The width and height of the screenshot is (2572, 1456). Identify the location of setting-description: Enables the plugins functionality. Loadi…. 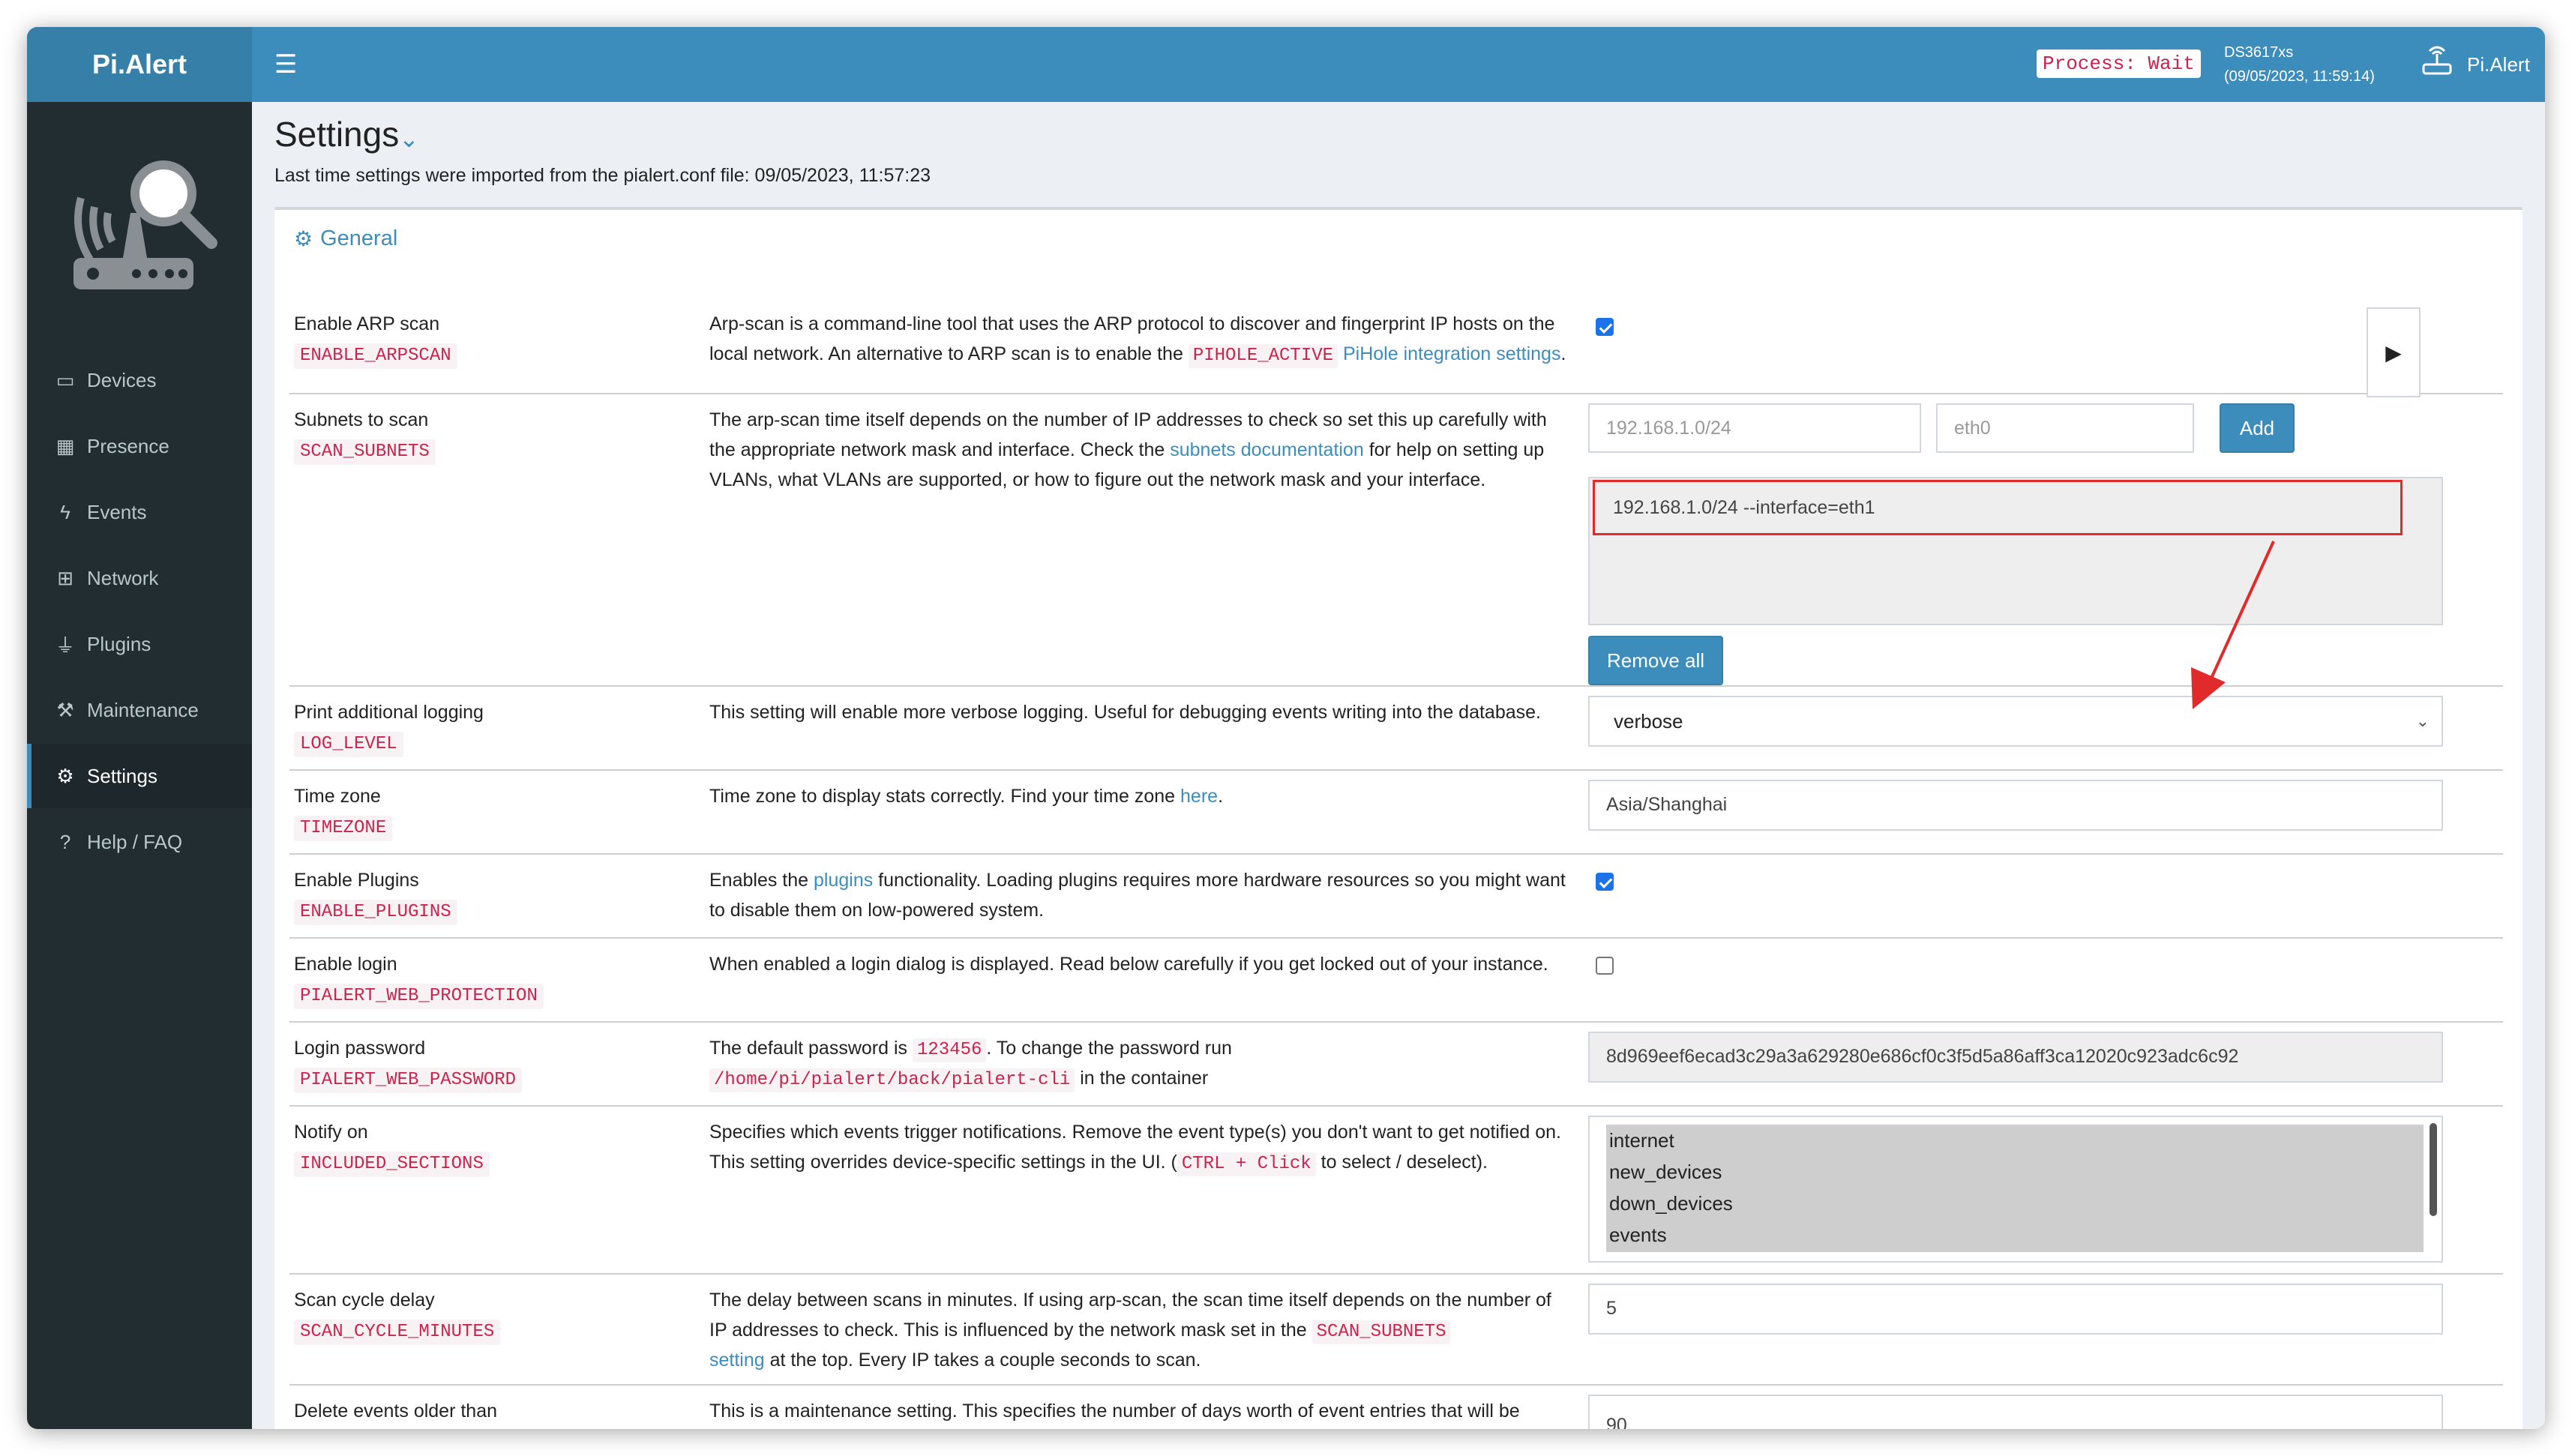
(1137, 895).